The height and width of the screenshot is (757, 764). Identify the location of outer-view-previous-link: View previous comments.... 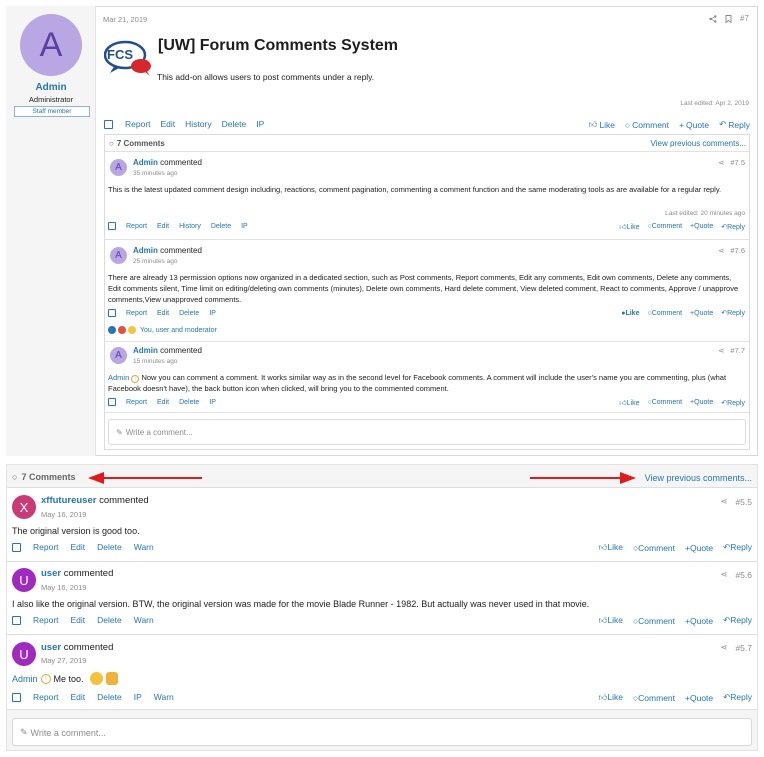
(698, 478).